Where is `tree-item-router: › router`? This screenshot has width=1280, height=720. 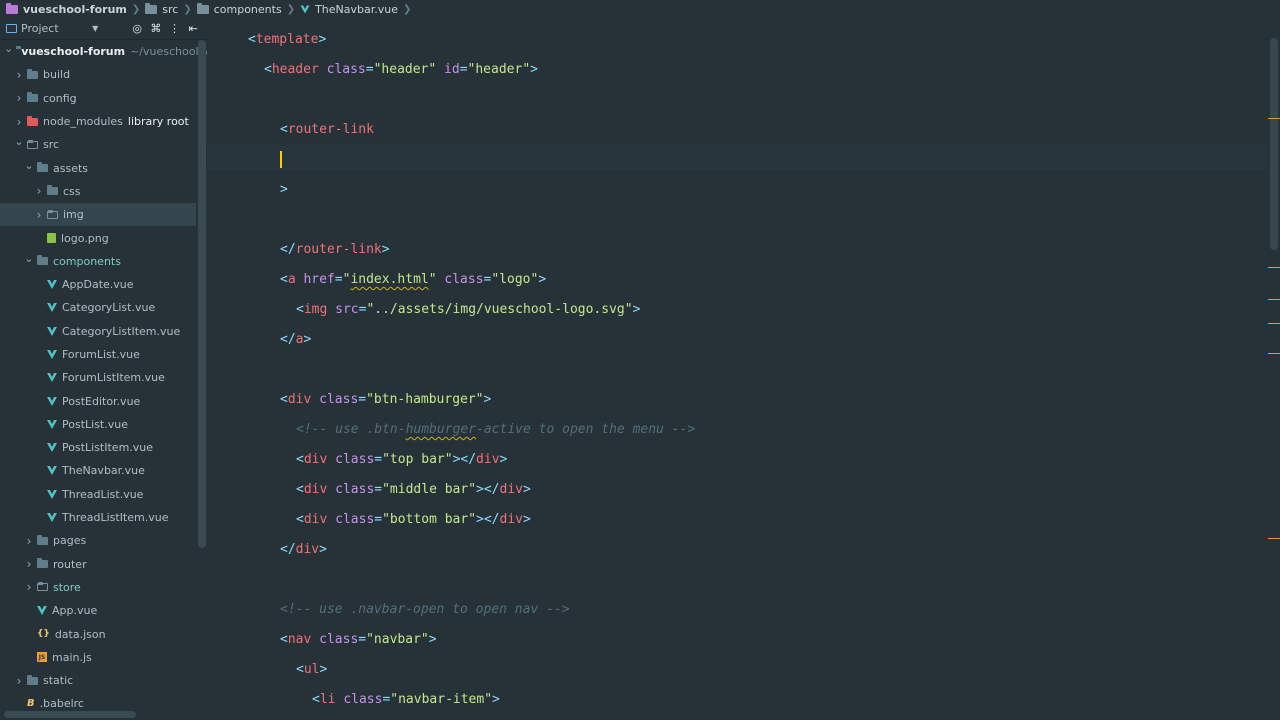 tree-item-router: › router is located at coordinates (98, 564).